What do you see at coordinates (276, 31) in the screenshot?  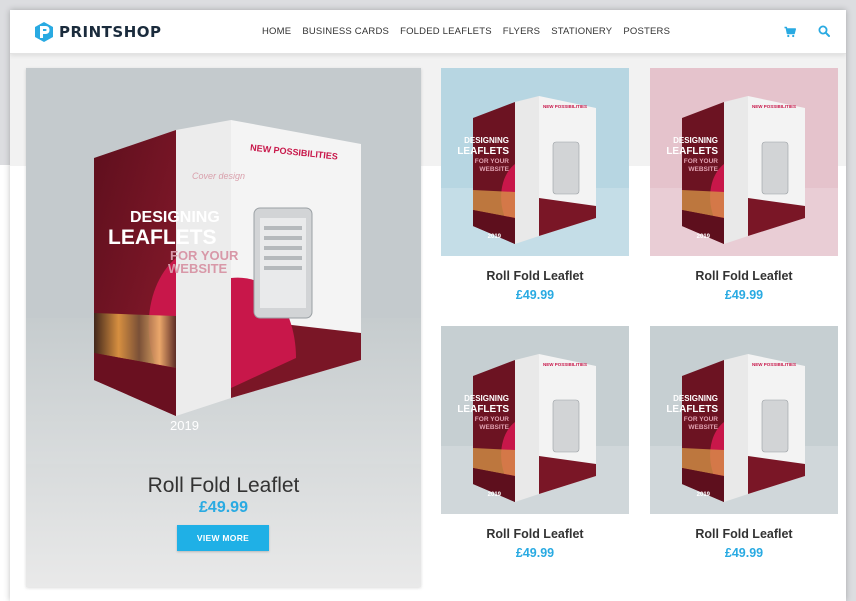 I see `nav-item-home: HOME` at bounding box center [276, 31].